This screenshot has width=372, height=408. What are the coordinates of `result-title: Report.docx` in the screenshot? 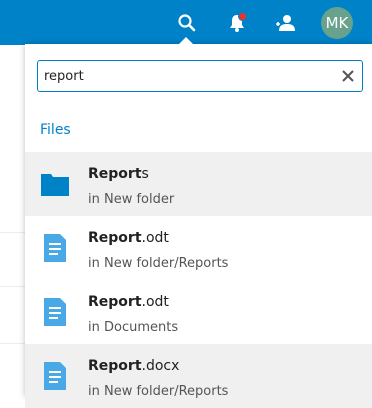 It's located at (133, 366).